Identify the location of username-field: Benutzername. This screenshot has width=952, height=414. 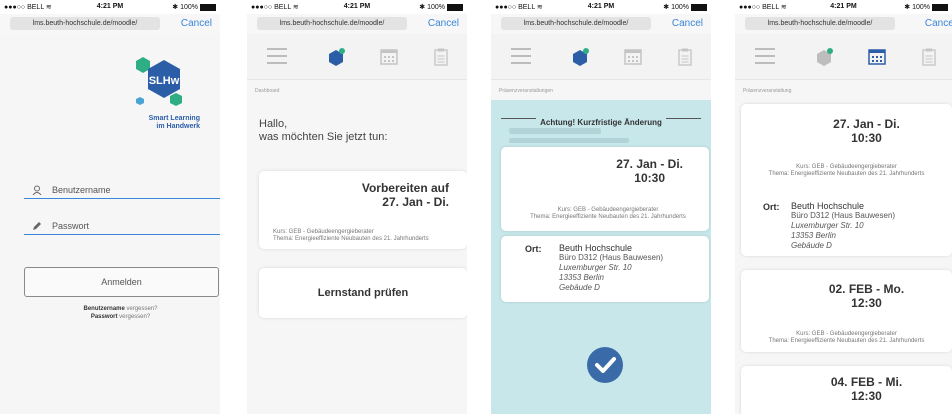
(122, 190).